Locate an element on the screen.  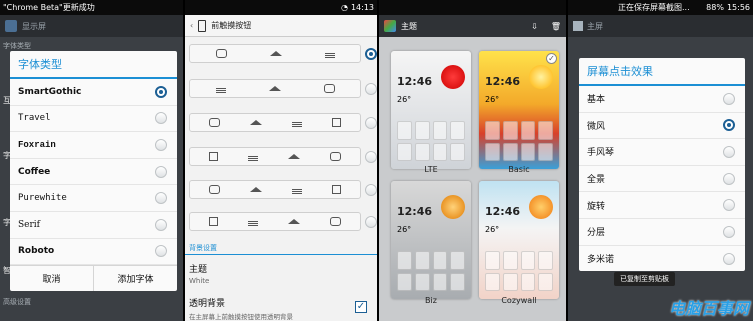
dialog-buttons: 取消 添加字体 is located at coordinates (93, 278).